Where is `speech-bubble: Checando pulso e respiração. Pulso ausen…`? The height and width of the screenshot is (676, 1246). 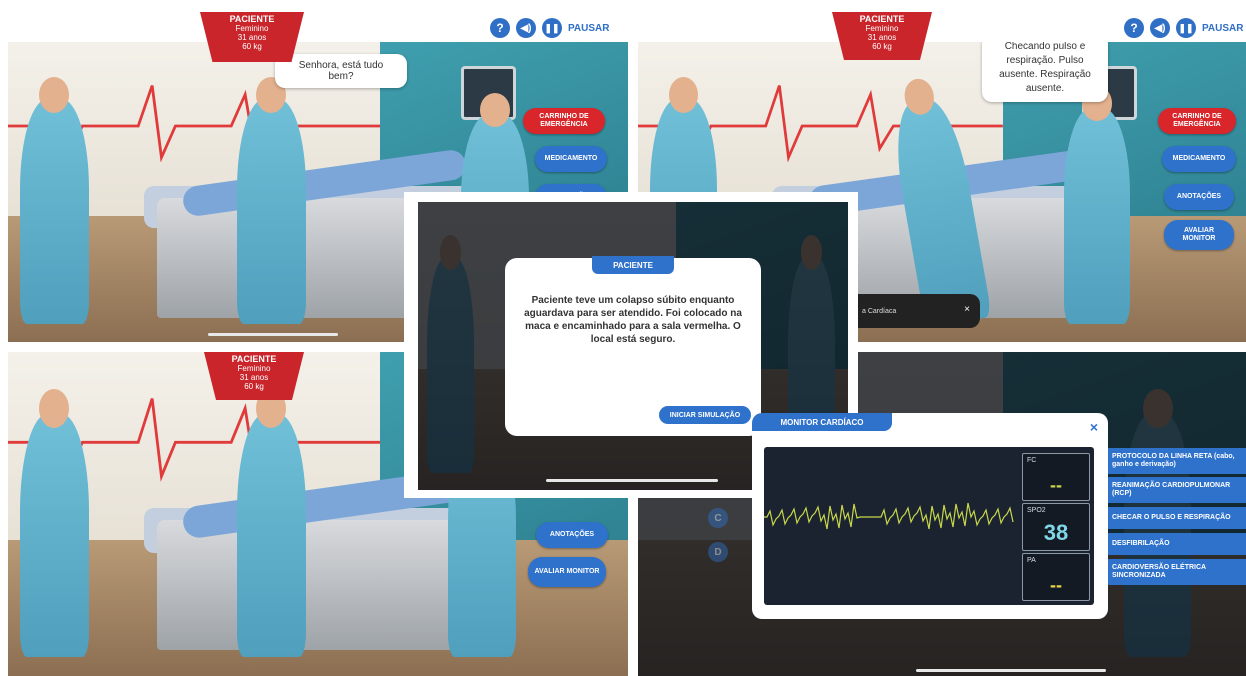 speech-bubble: Checando pulso e respiração. Pulso ausen… is located at coordinates (1045, 72).